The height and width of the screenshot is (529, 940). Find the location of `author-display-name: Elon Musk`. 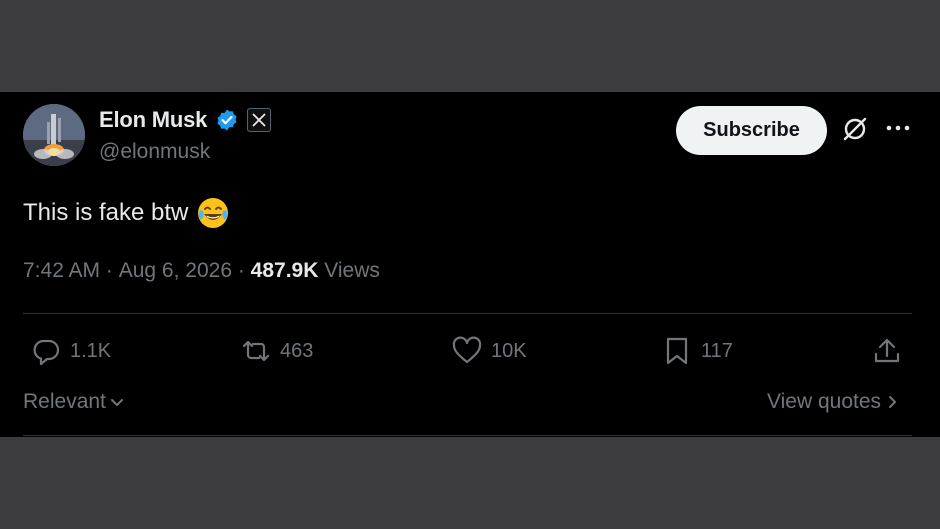

author-display-name: Elon Musk is located at coordinates (153, 120).